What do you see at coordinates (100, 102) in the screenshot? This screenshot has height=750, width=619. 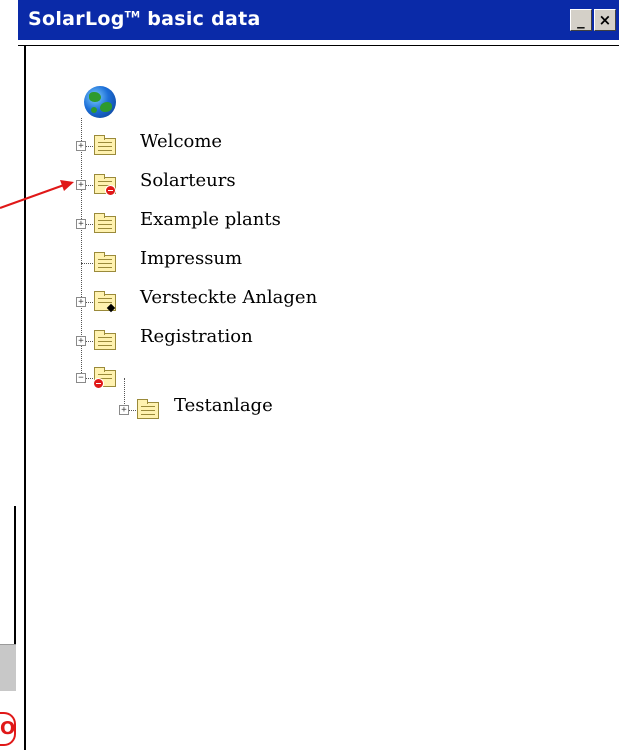 I see `globe-icon` at bounding box center [100, 102].